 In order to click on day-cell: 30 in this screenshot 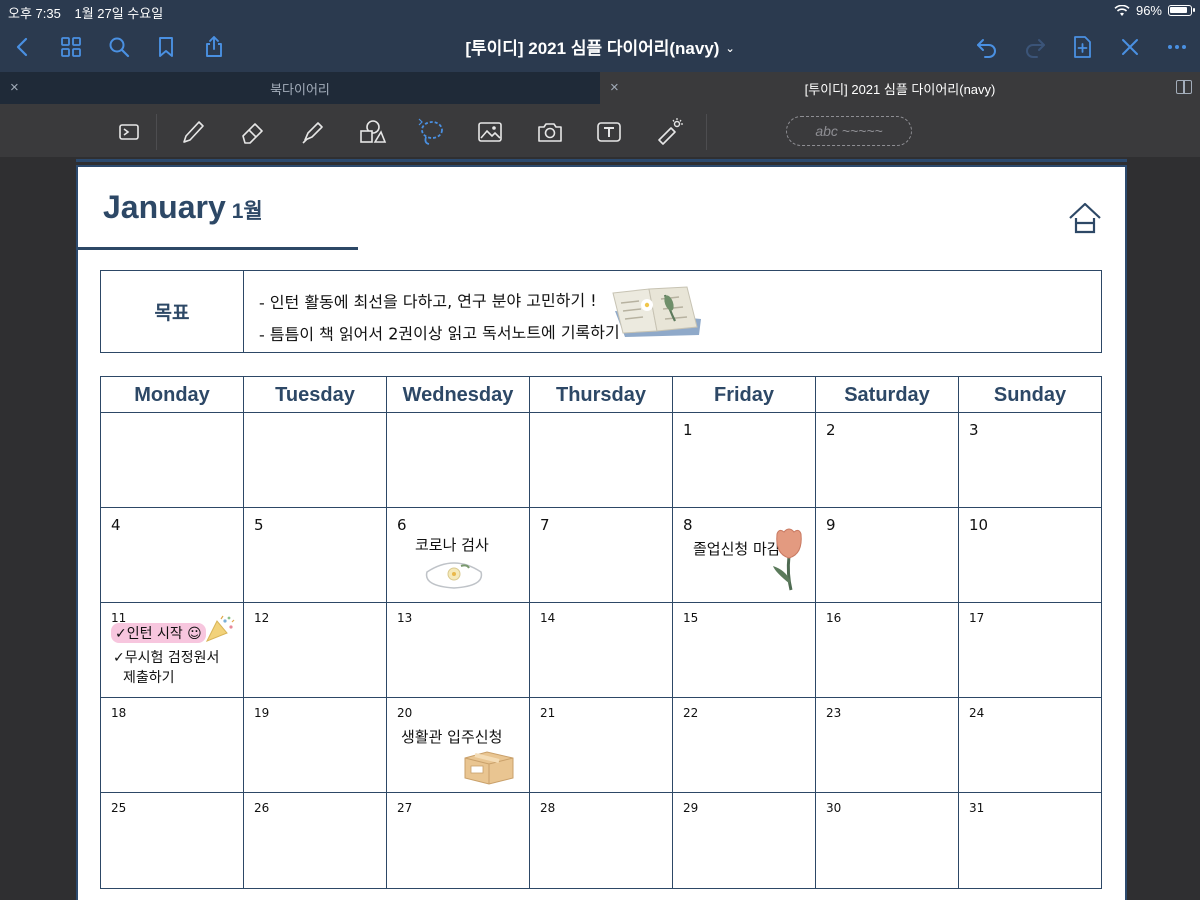, I will do `click(887, 840)`.